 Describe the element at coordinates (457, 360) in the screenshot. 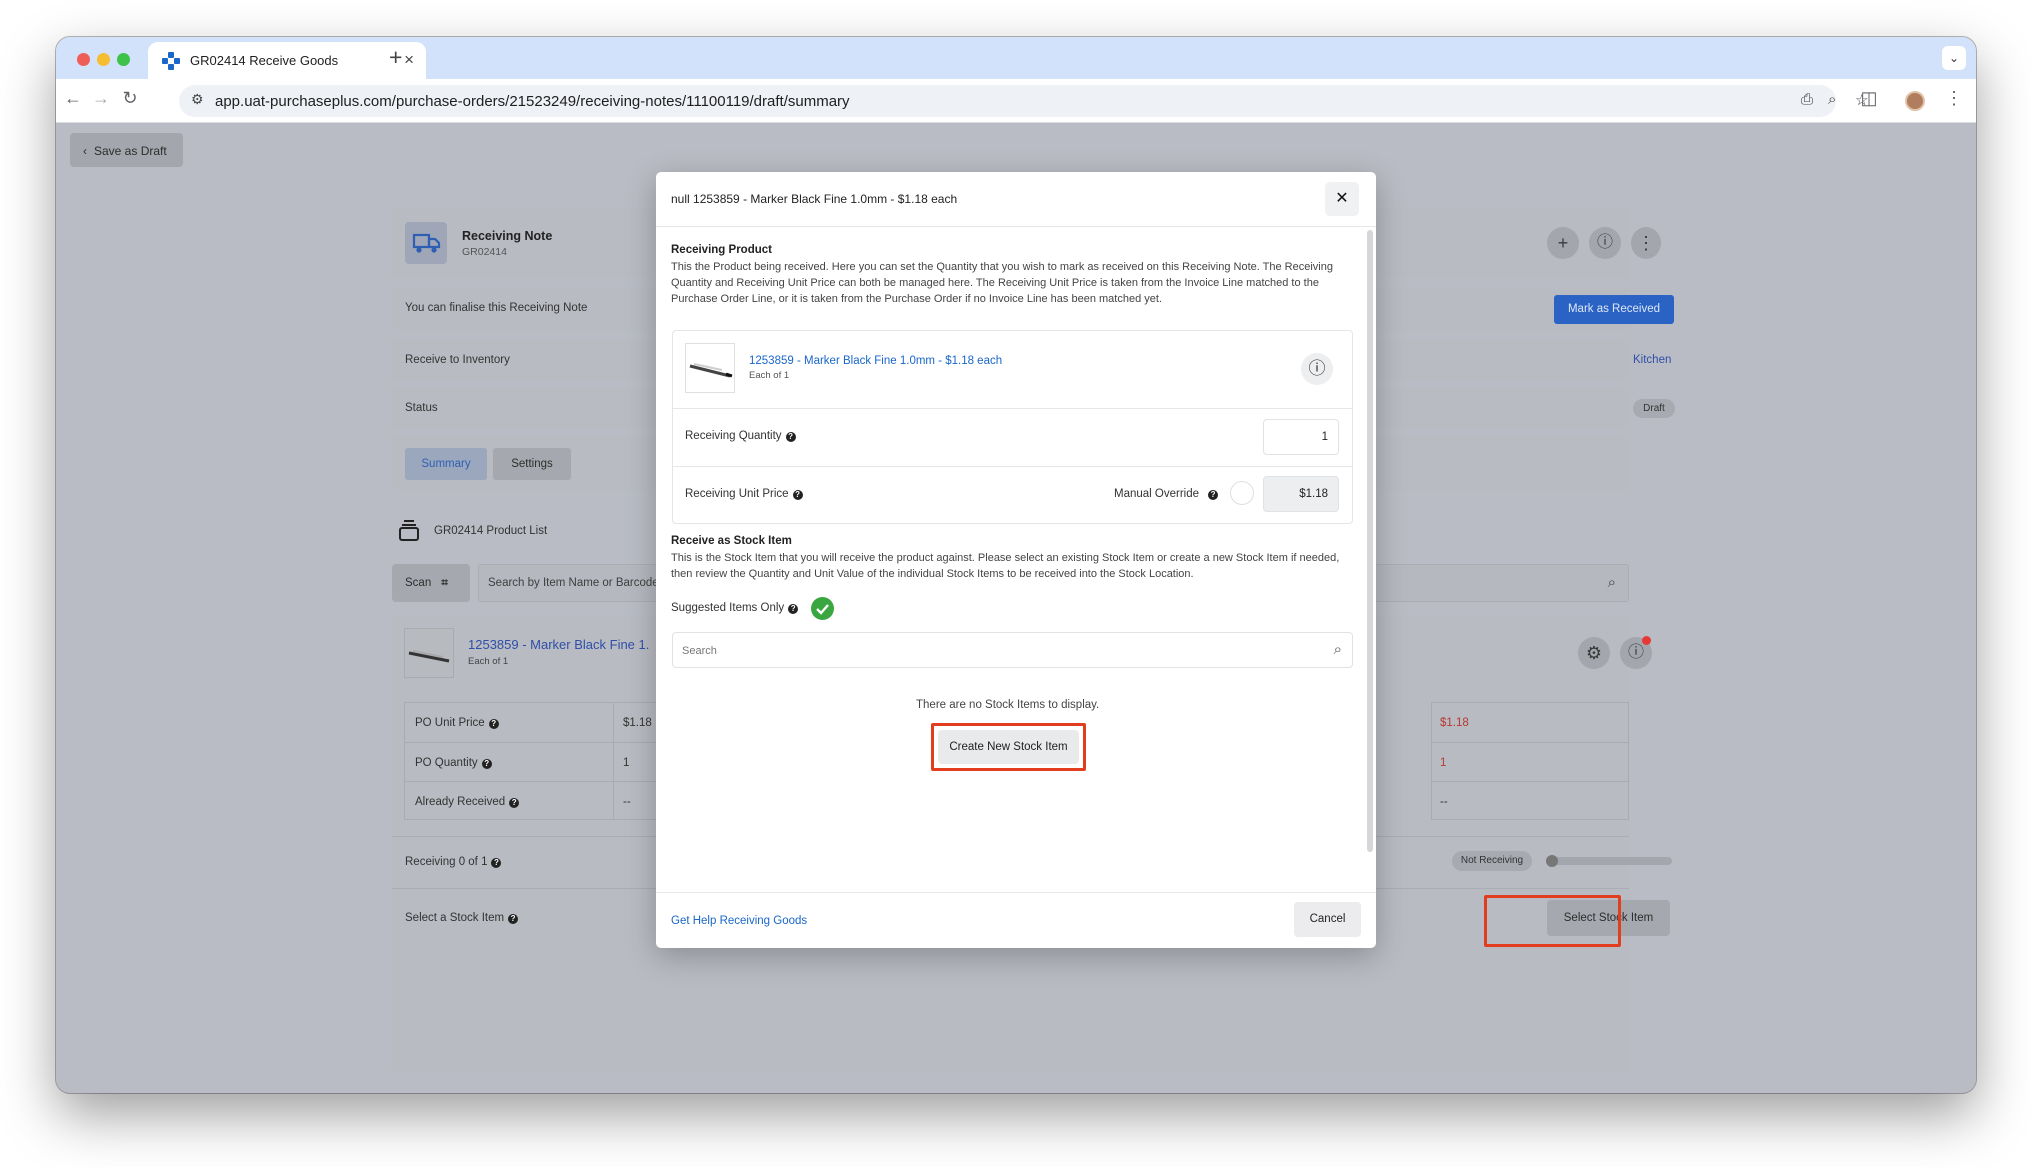

I see `receive-to-inventory-label: Receive to Inventory` at that location.